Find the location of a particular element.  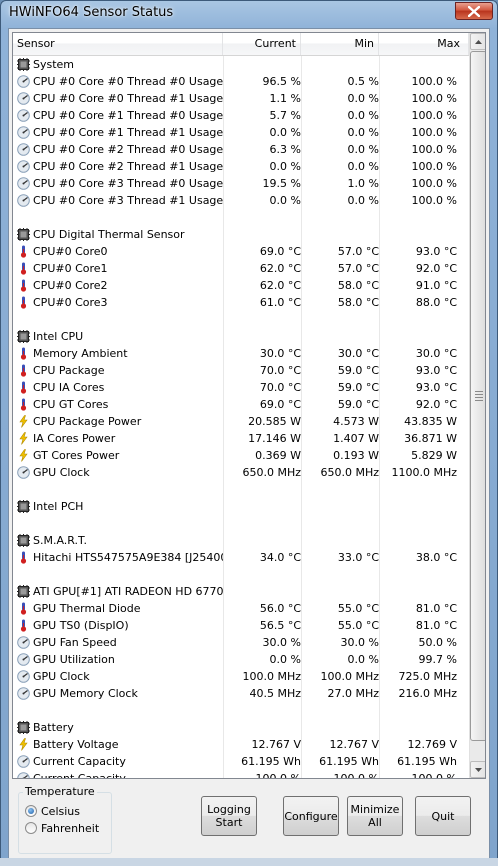

sensor-row: IA Cores Power 17.146 W 1.407 W 36.871 W is located at coordinates (241, 438).